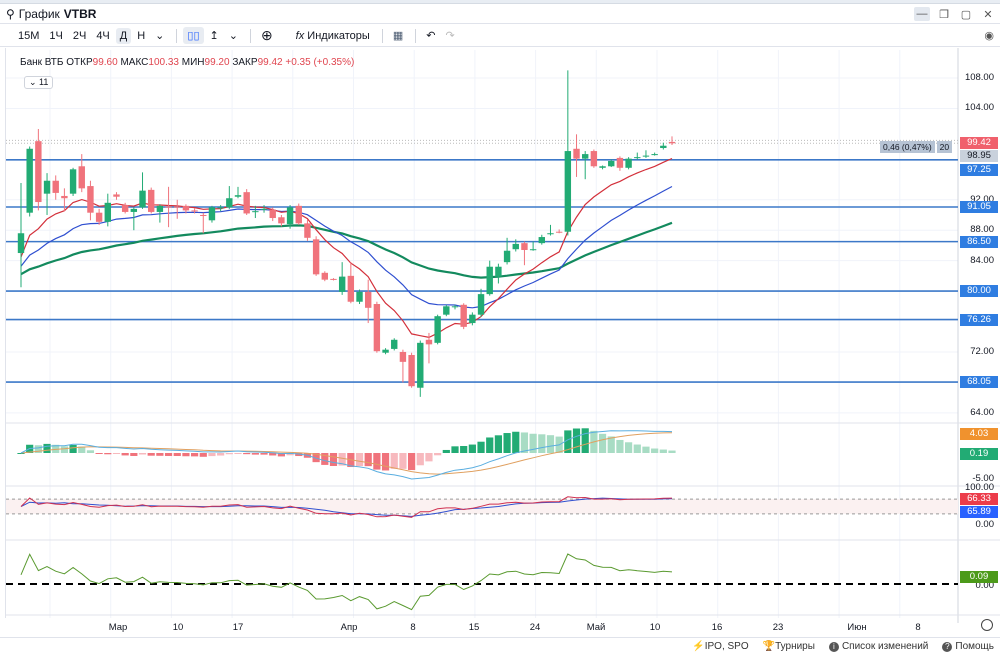 This screenshot has width=1000, height=655. What do you see at coordinates (177, 35) in the screenshot?
I see `divider` at bounding box center [177, 35].